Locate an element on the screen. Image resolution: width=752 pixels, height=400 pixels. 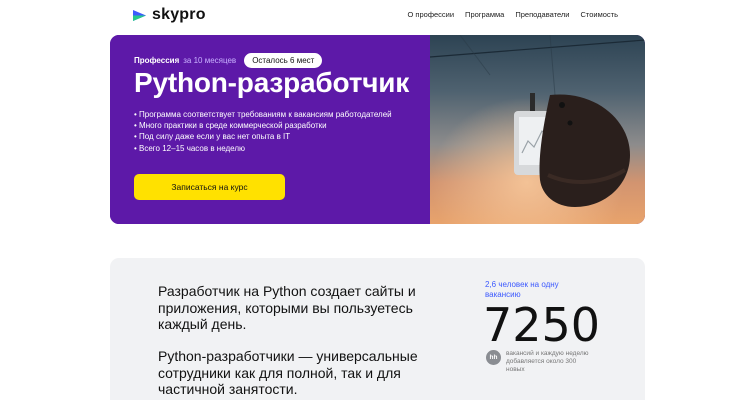
stat-note: 2,6 человек на одну вакансию is located at coordinates (522, 289).